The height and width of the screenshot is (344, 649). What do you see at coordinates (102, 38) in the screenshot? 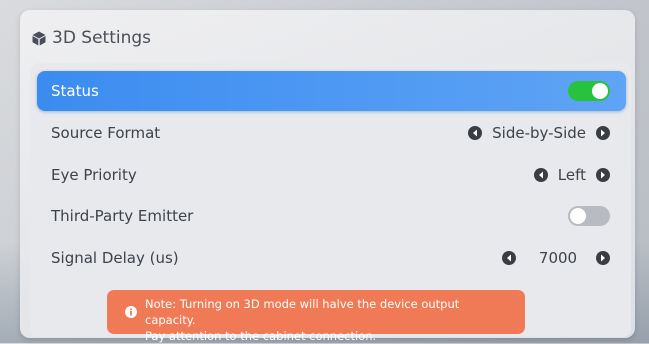
I see `page-title: 3D Settings` at bounding box center [102, 38].